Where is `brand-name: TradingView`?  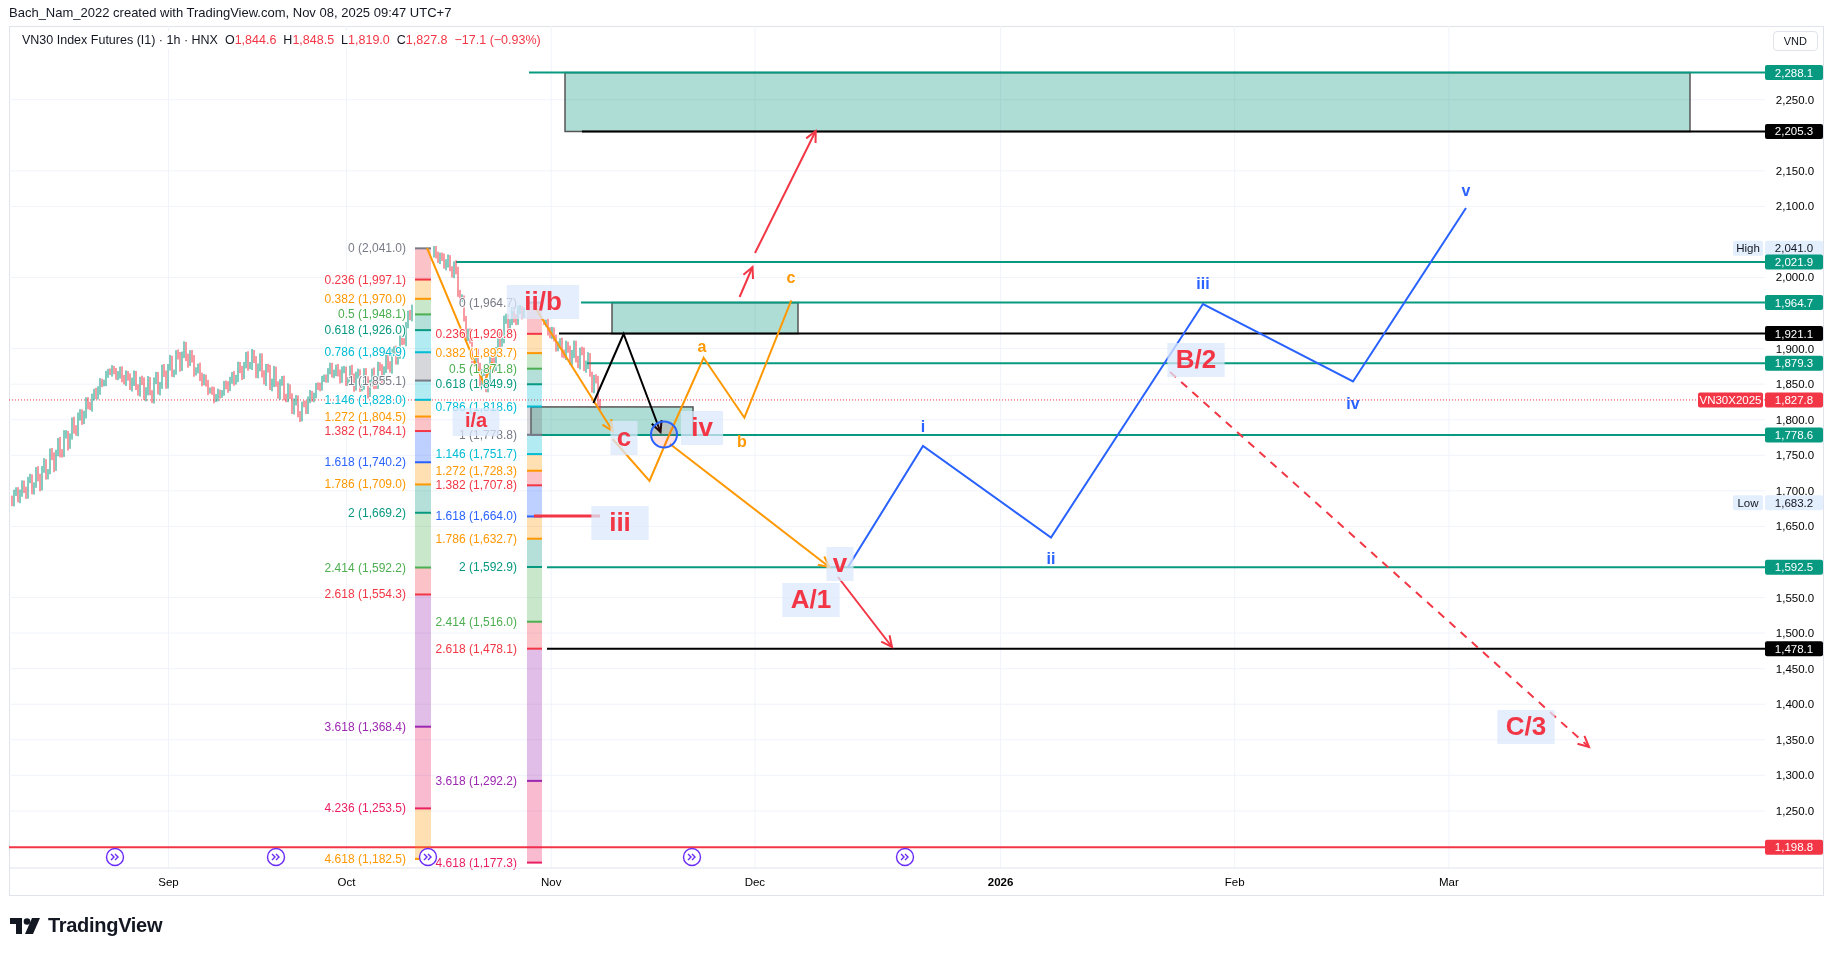 brand-name: TradingView is located at coordinates (105, 925).